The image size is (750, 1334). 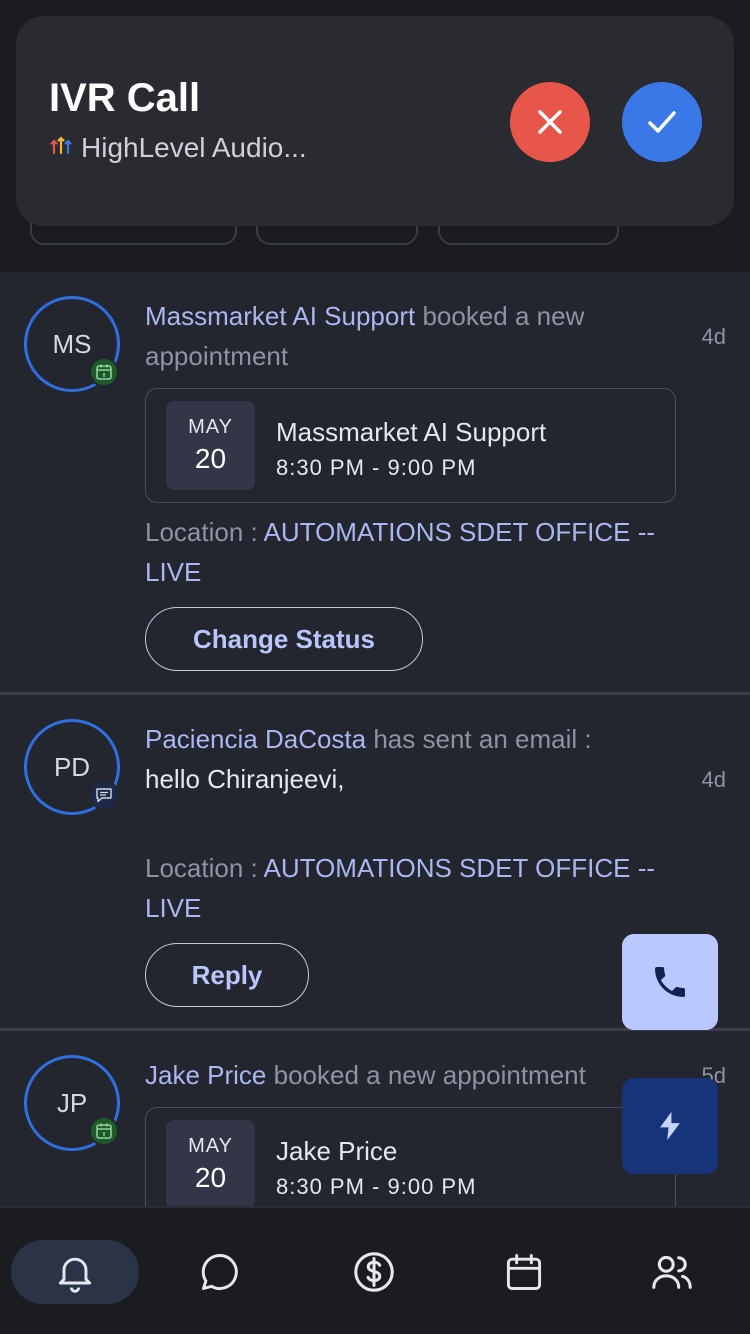 I want to click on avatar-initials: PD, so click(x=72, y=766).